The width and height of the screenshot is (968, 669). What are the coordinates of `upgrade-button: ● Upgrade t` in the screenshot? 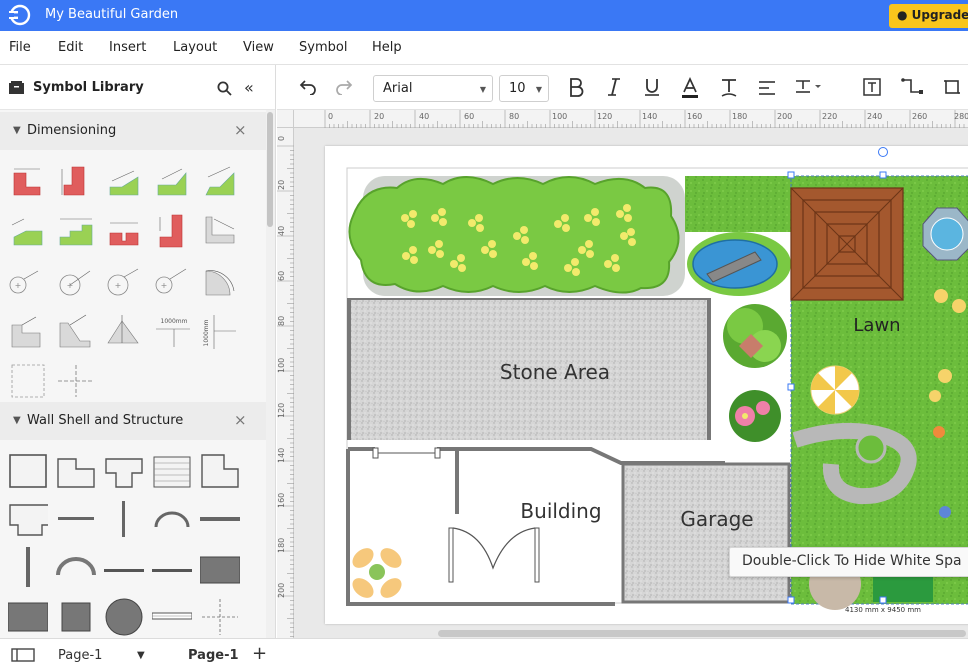 It's located at (928, 16).